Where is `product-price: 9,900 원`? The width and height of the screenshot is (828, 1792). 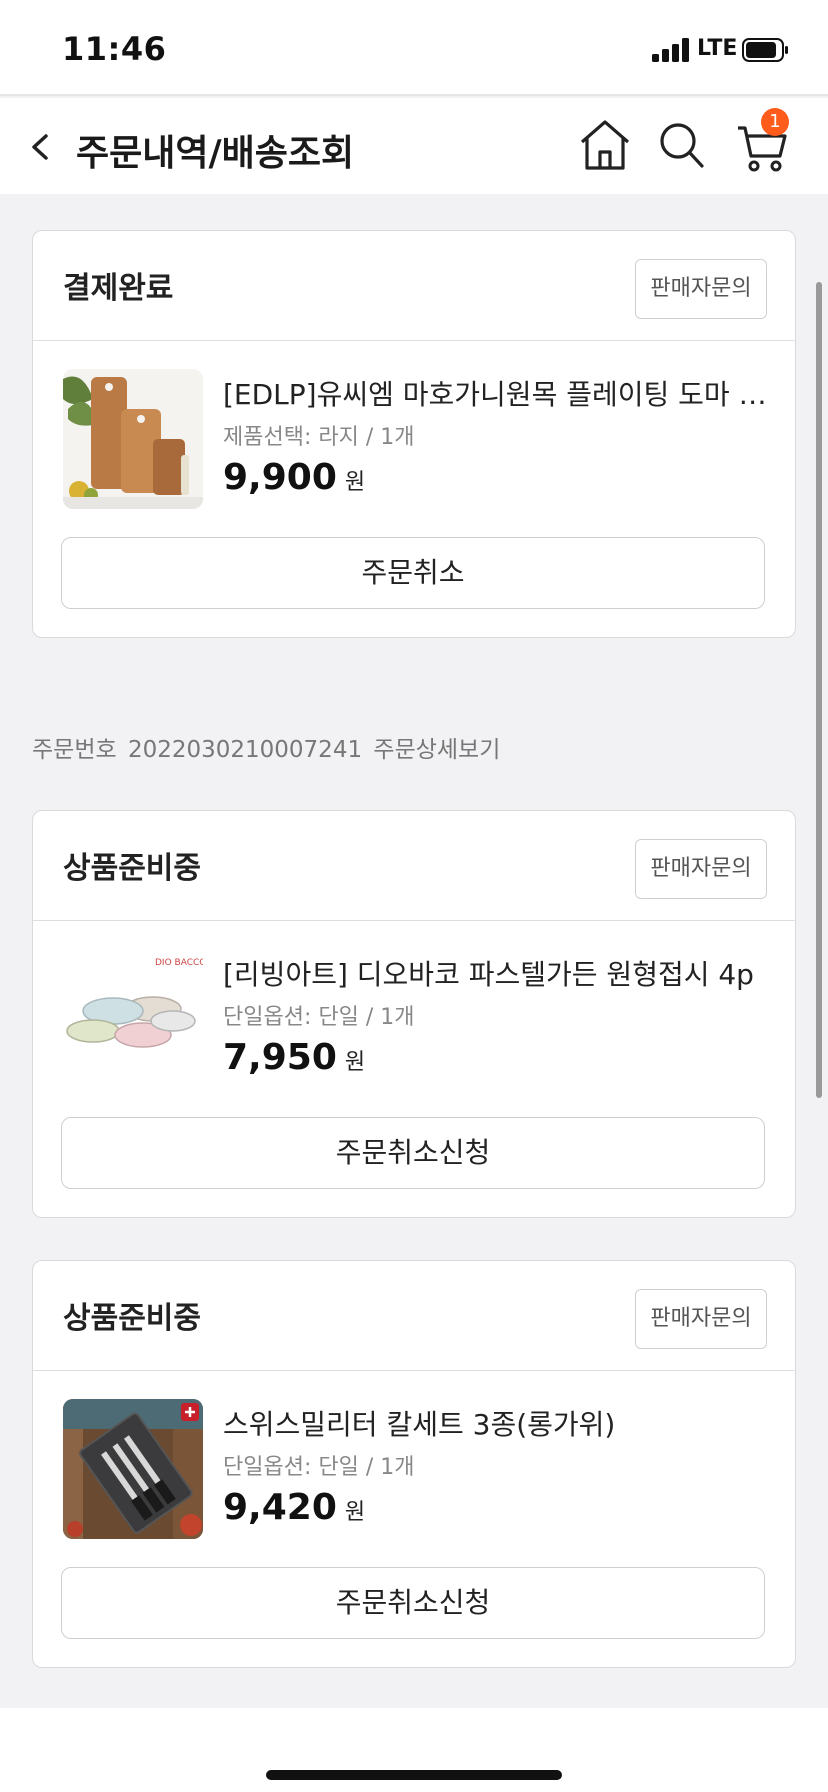 product-price: 9,900 원 is located at coordinates (294, 477).